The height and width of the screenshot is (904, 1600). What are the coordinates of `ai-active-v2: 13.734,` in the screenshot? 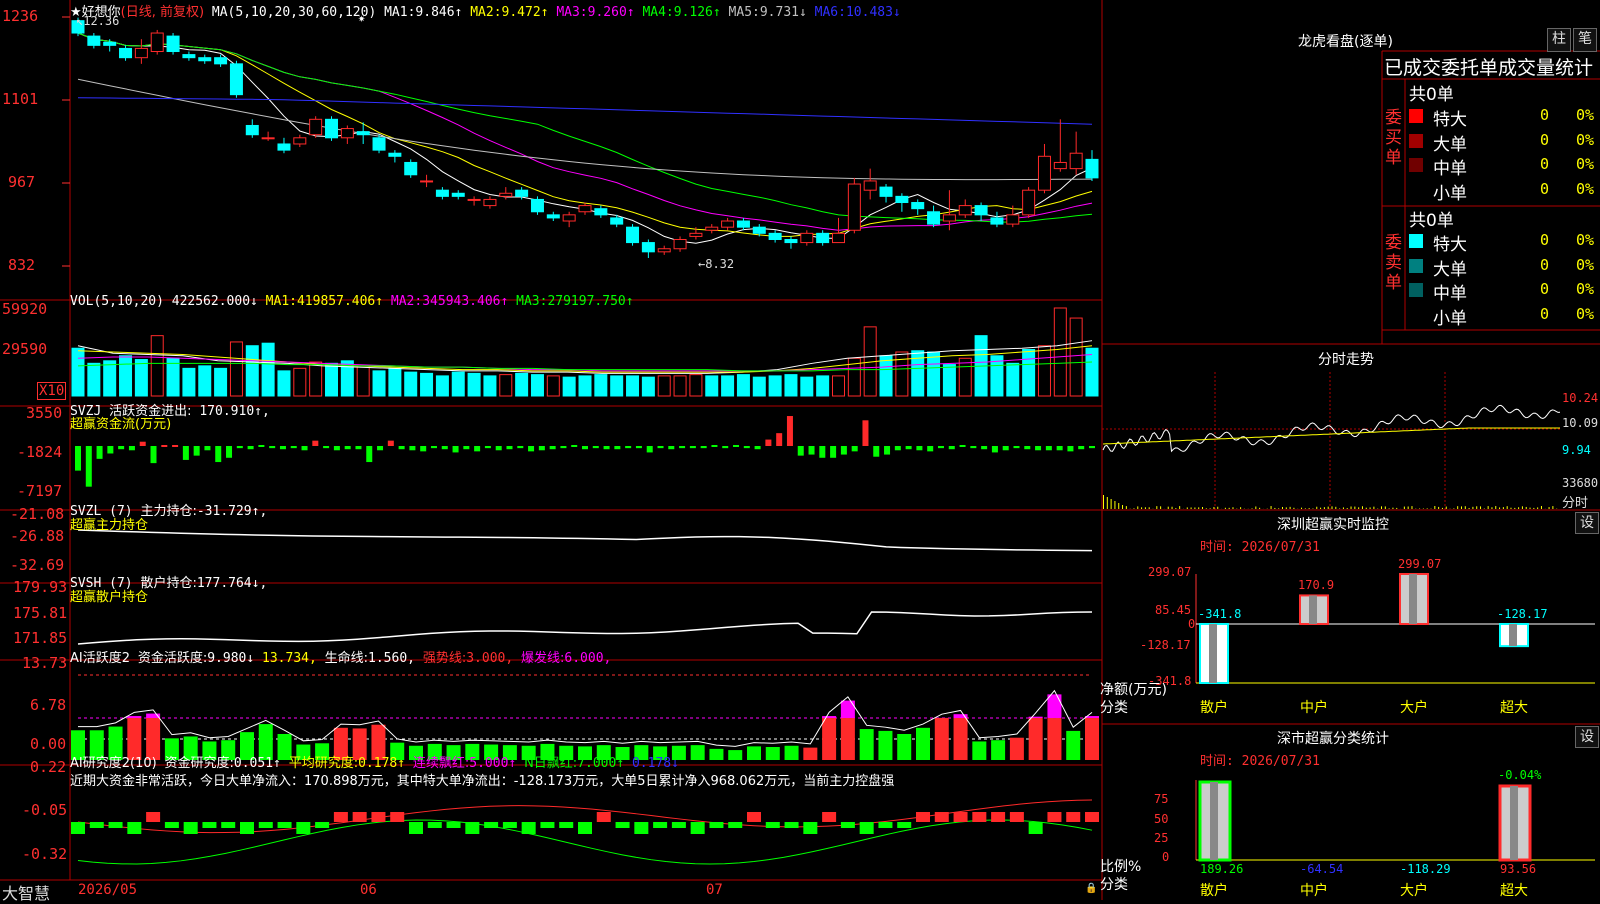 It's located at (289, 658).